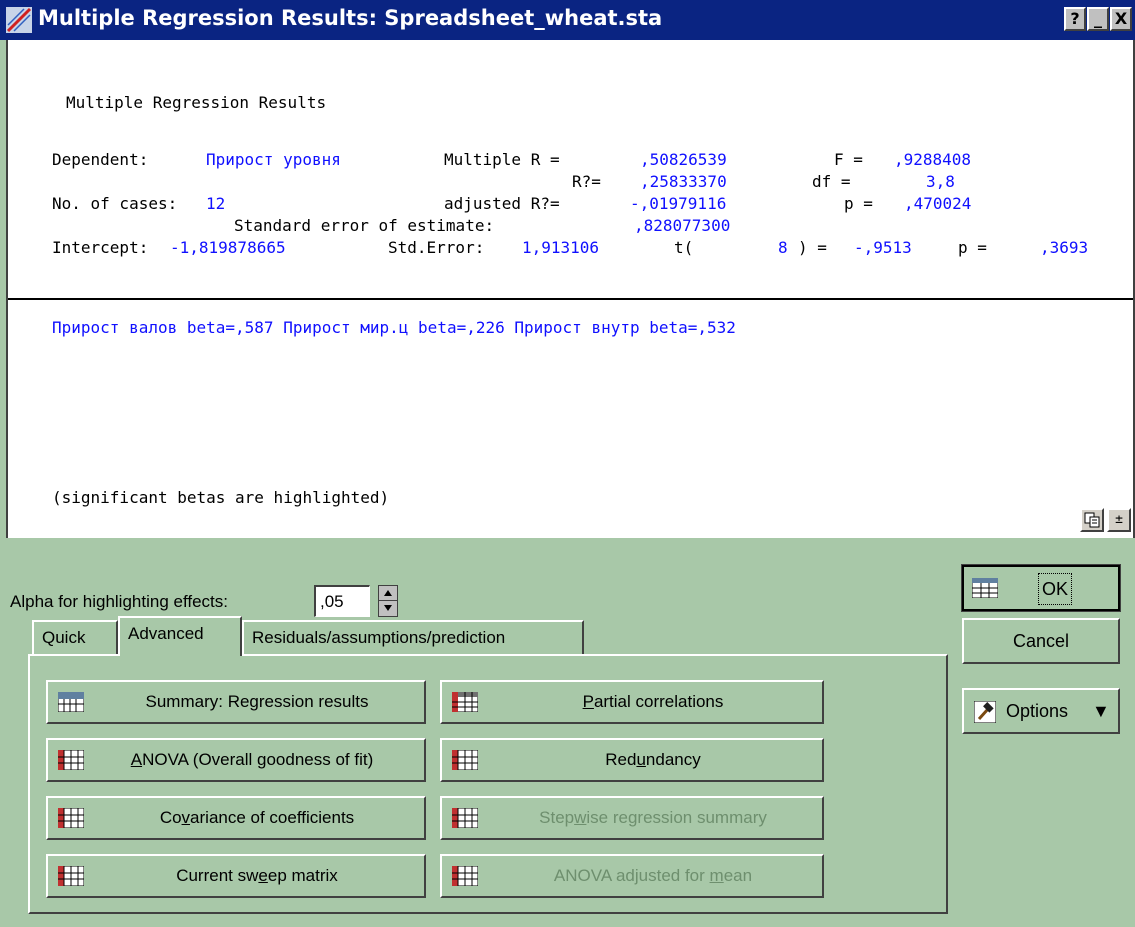 This screenshot has width=1135, height=927. I want to click on f-value: ,9288408, so click(933, 159).